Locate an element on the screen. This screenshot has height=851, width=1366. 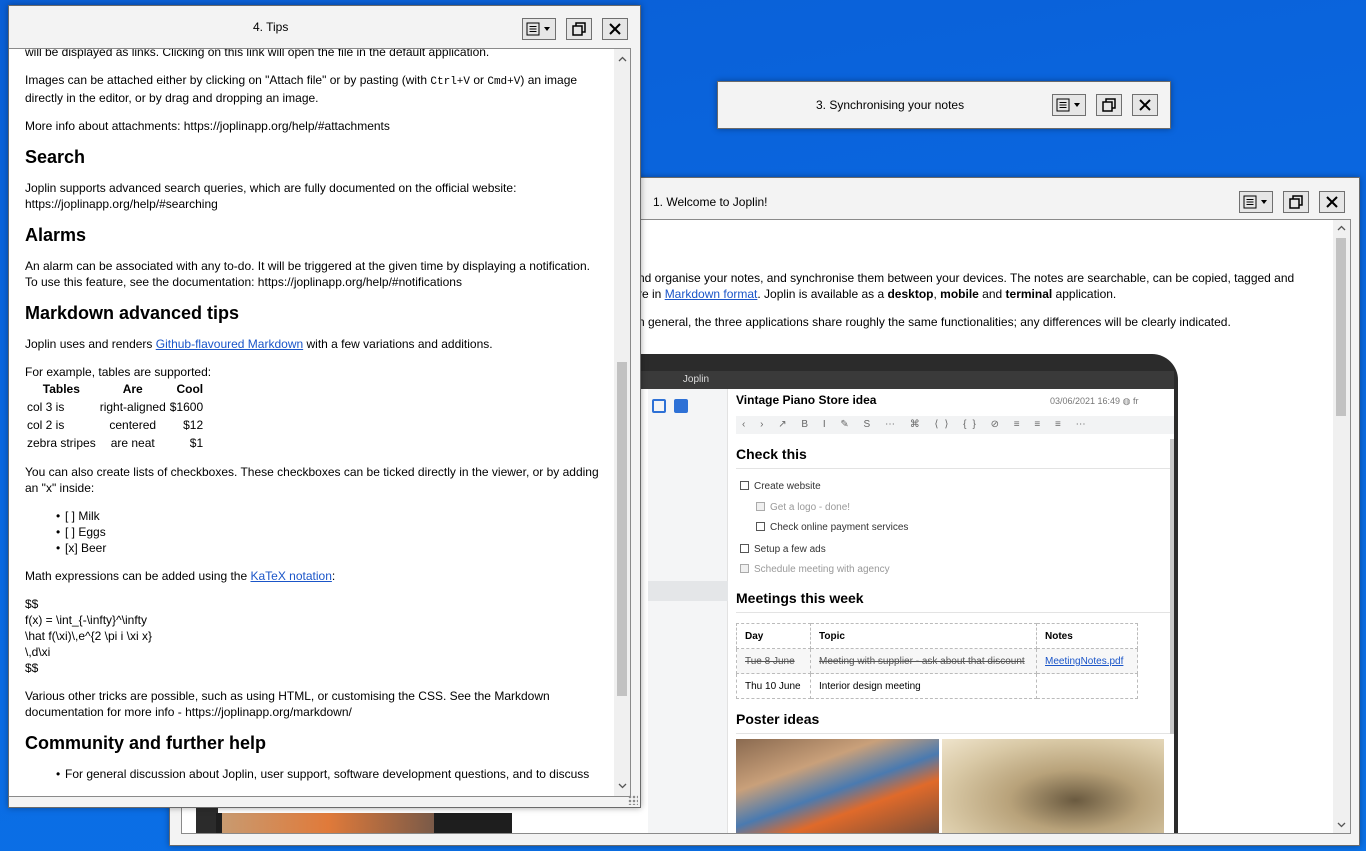
app-h-check: Check this is located at coordinates (771, 454).